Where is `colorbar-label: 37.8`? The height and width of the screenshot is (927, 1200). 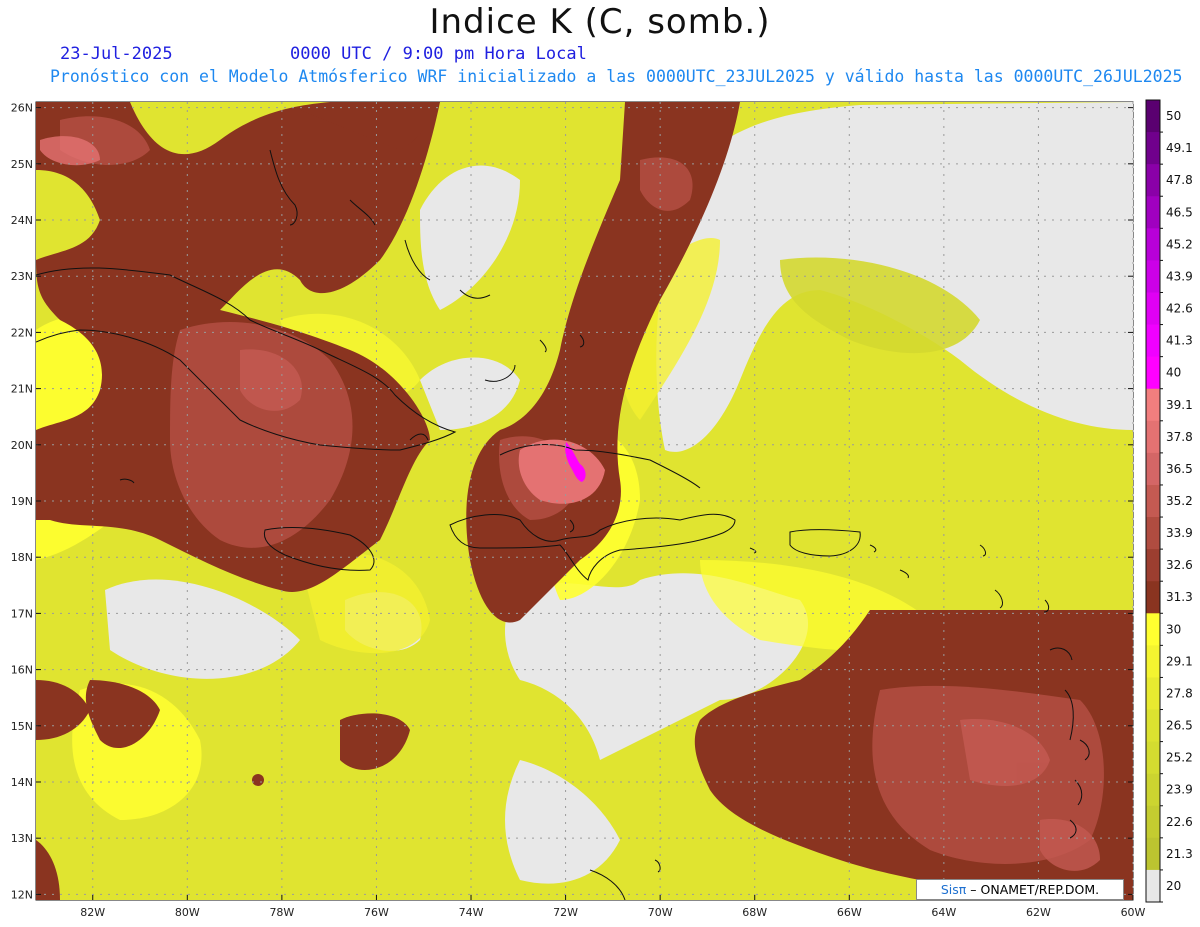 colorbar-label: 37.8 is located at coordinates (1179, 437).